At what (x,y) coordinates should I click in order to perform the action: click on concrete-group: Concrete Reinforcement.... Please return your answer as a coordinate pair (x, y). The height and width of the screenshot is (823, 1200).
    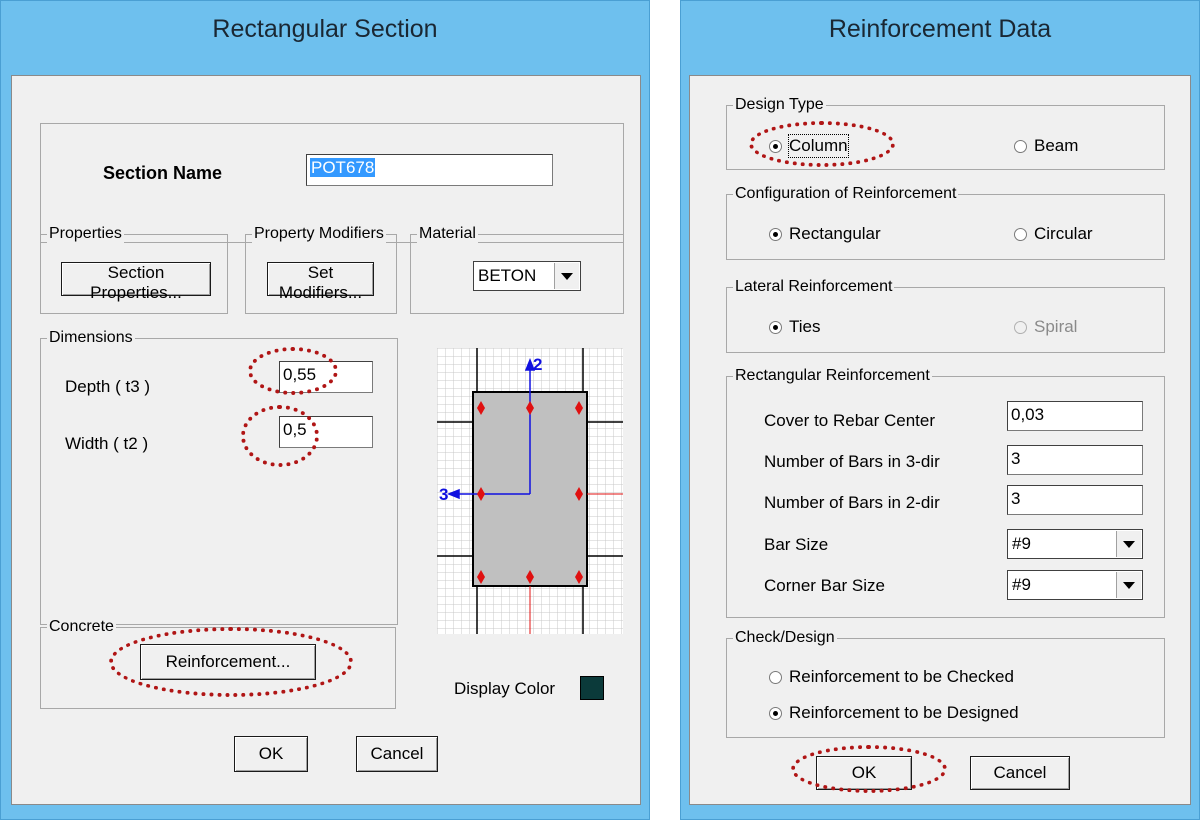
    Looking at the image, I should click on (218, 663).